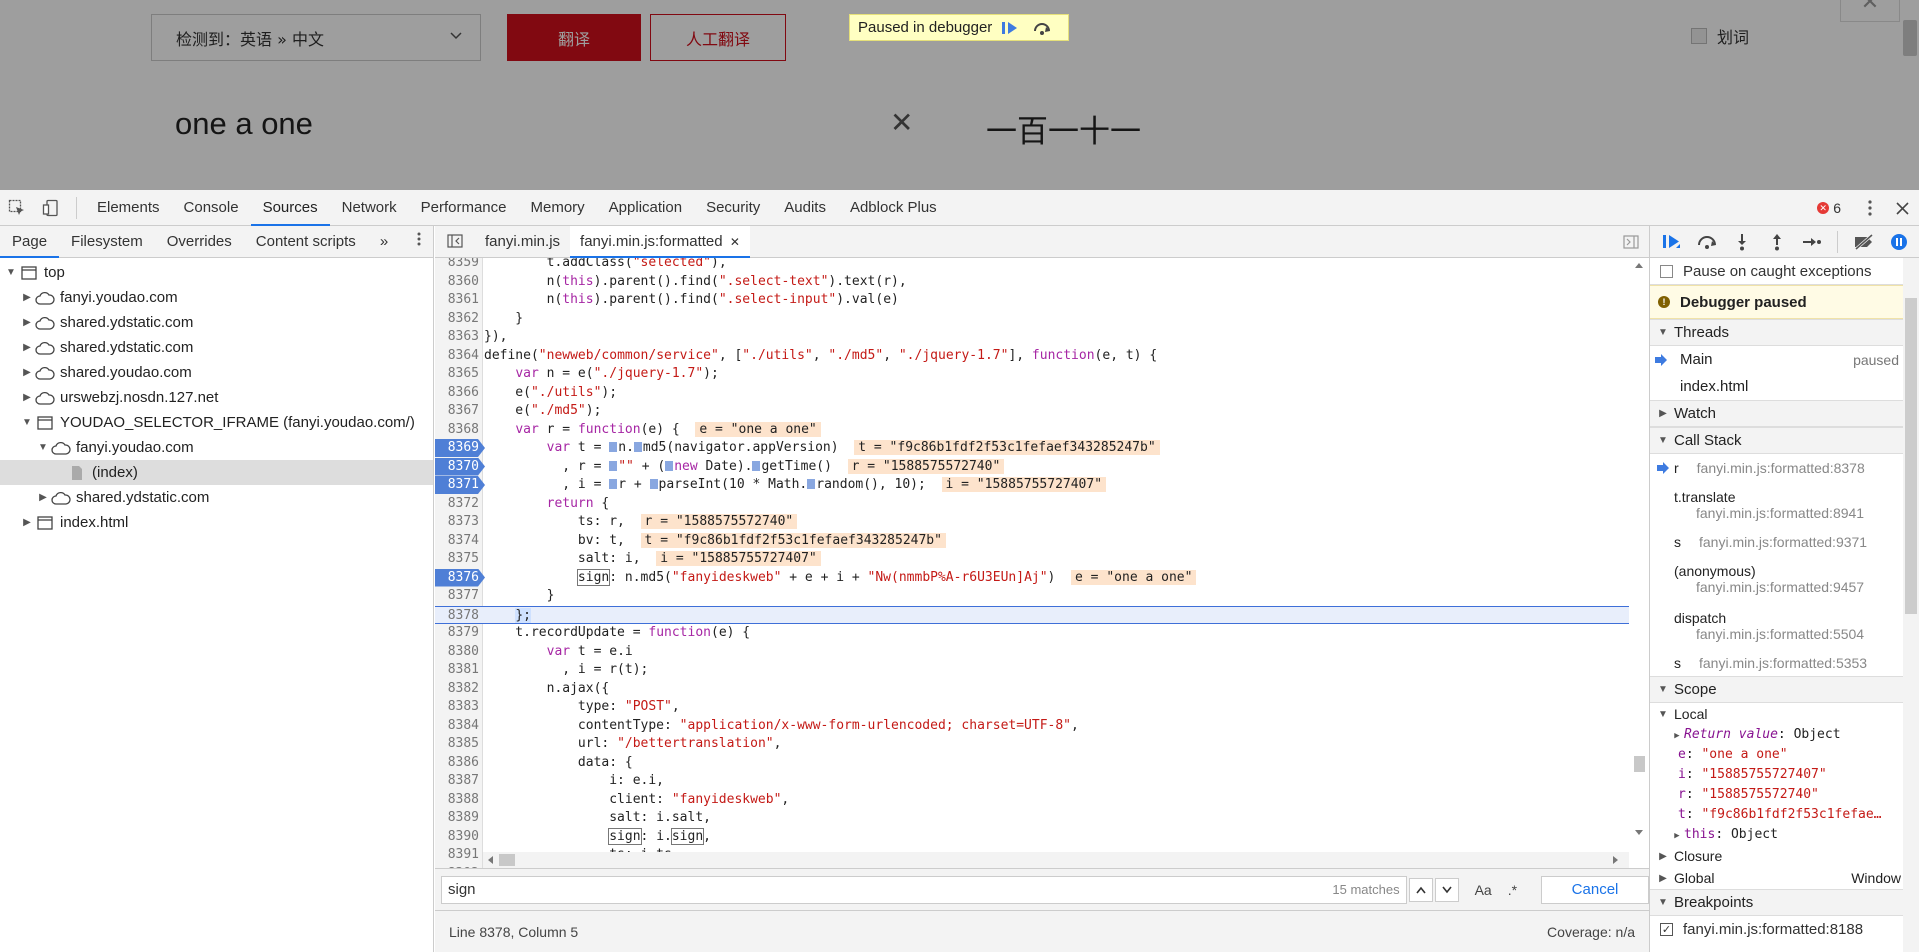 The image size is (1919, 952). I want to click on code-vertical-scrollbar, so click(1639, 563).